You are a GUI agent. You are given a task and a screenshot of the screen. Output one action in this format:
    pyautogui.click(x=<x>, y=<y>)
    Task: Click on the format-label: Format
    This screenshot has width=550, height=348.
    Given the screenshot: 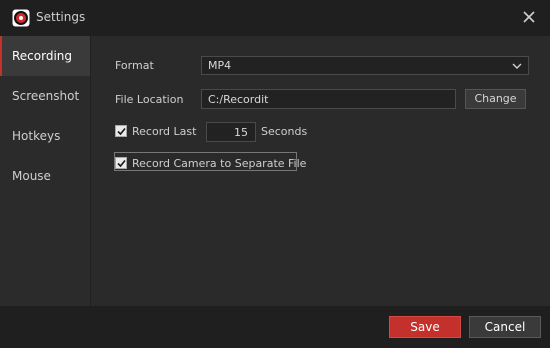 What is the action you would take?
    pyautogui.click(x=134, y=65)
    